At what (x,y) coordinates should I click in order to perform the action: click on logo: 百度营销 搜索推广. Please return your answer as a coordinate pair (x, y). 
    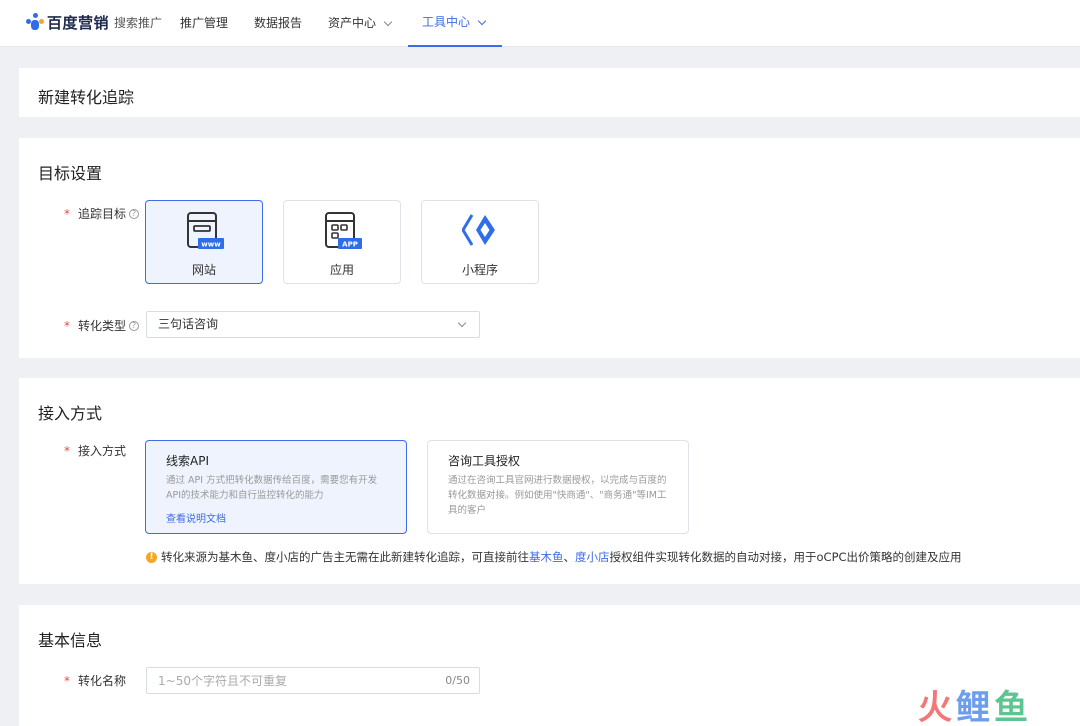
    Looking at the image, I should click on (94, 22).